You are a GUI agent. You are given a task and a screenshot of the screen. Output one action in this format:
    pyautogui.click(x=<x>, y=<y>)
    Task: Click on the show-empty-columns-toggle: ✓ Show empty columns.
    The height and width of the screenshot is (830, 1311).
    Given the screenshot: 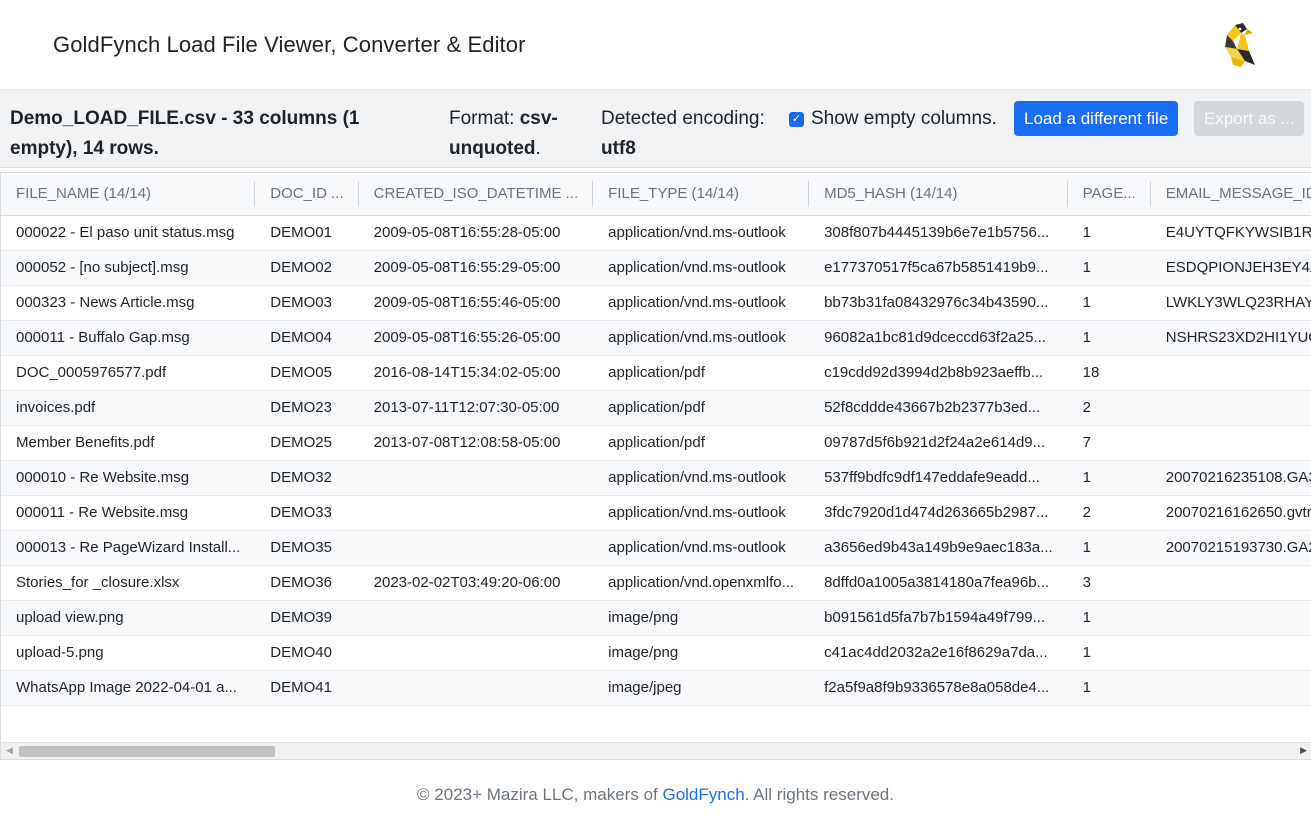 What is the action you would take?
    pyautogui.click(x=893, y=119)
    